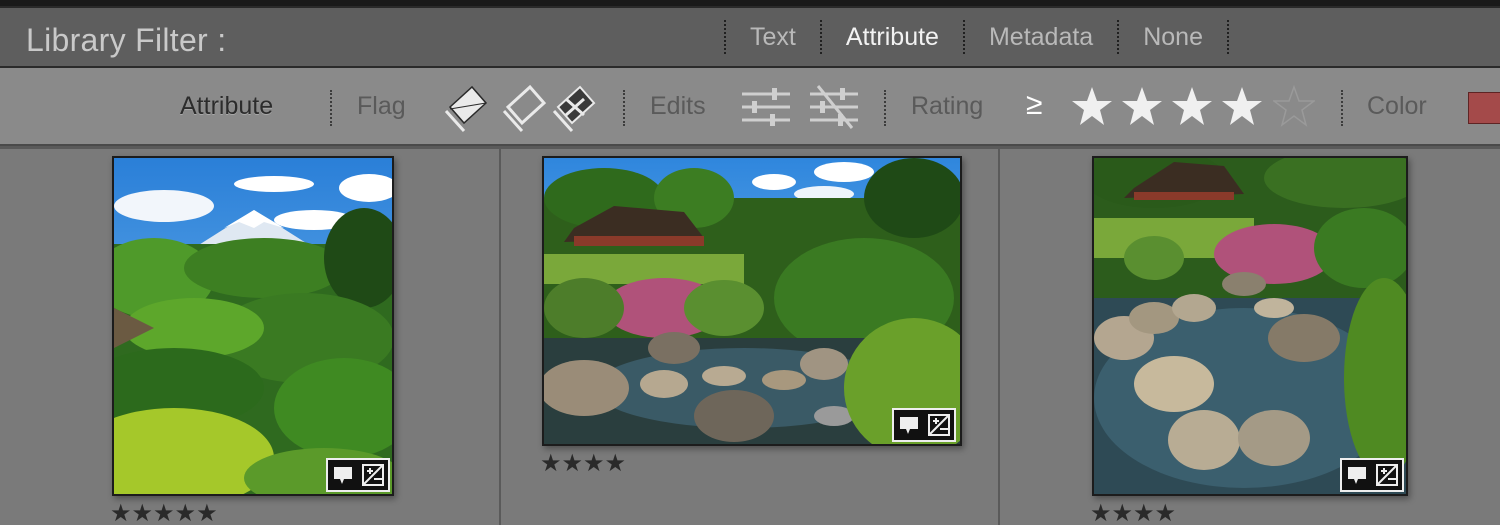  Describe the element at coordinates (773, 37) in the screenshot. I see `tab-text: Text` at that location.